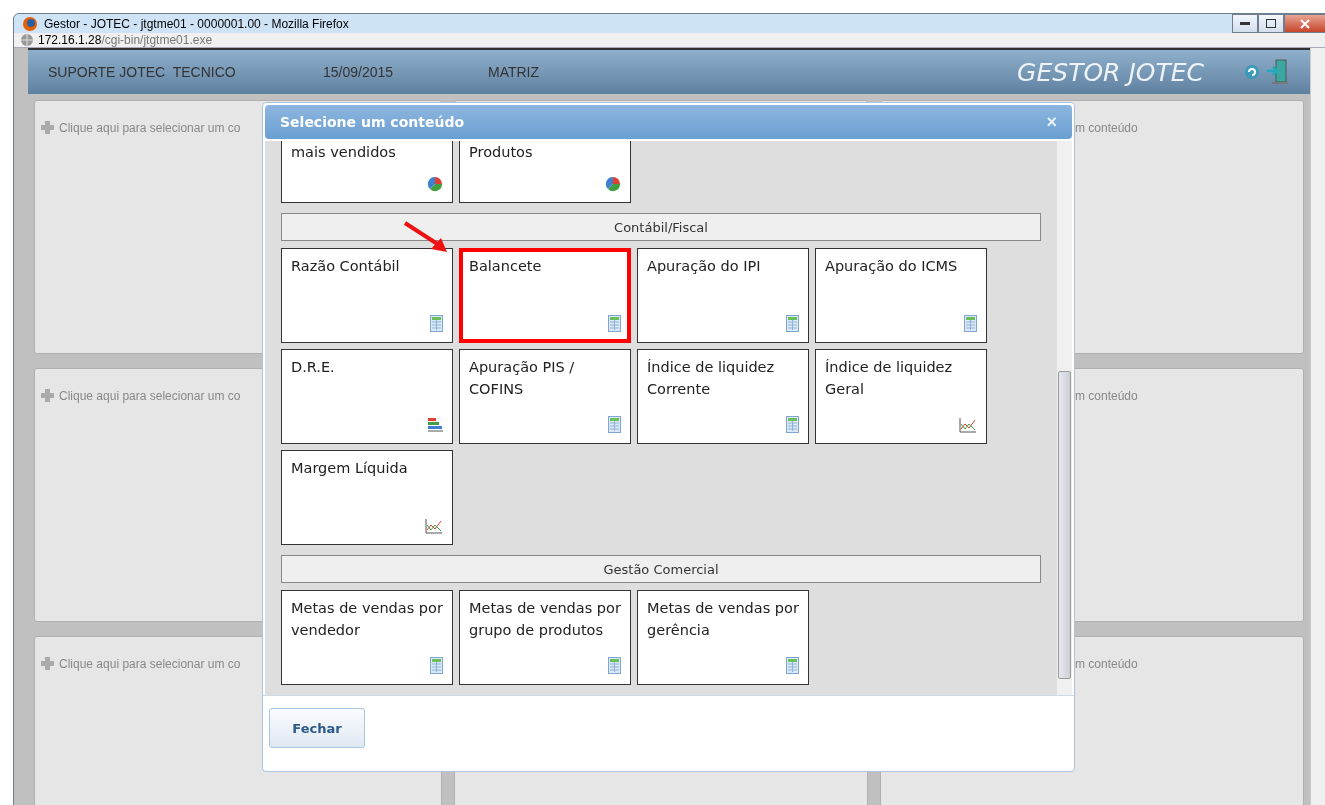  Describe the element at coordinates (125, 40) in the screenshot. I see `address-field: 172.16.1.28/cgi-bin/jtgtme01.exe` at that location.